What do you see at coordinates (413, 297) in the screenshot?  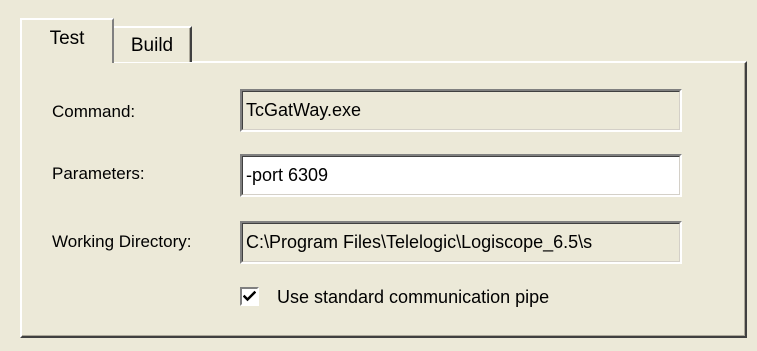 I see `use-pipe-label: Use standard communication pipe` at bounding box center [413, 297].